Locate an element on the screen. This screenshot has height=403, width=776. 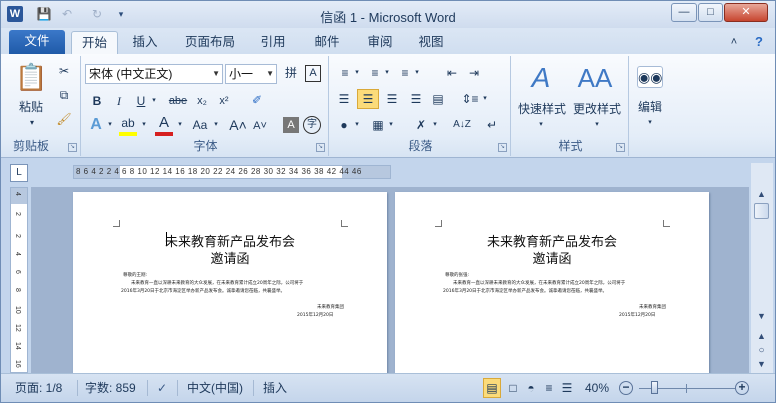
web-layout-icon: ◓ is located at coordinates (531, 388).